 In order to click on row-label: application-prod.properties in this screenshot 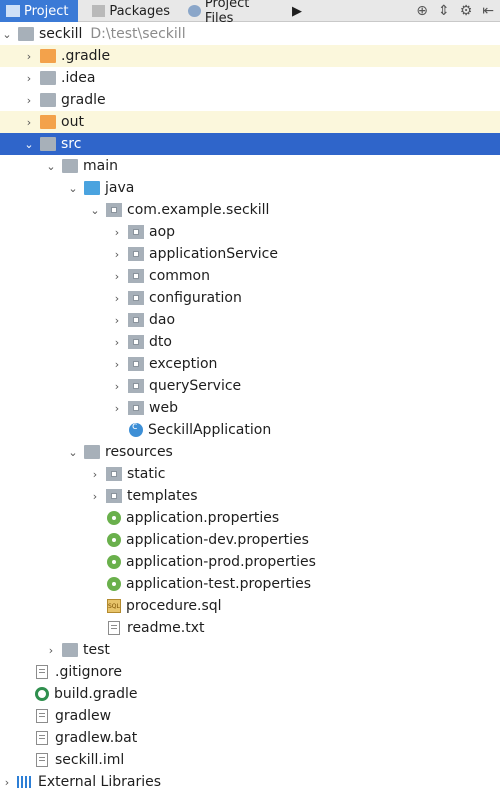, I will do `click(221, 562)`.